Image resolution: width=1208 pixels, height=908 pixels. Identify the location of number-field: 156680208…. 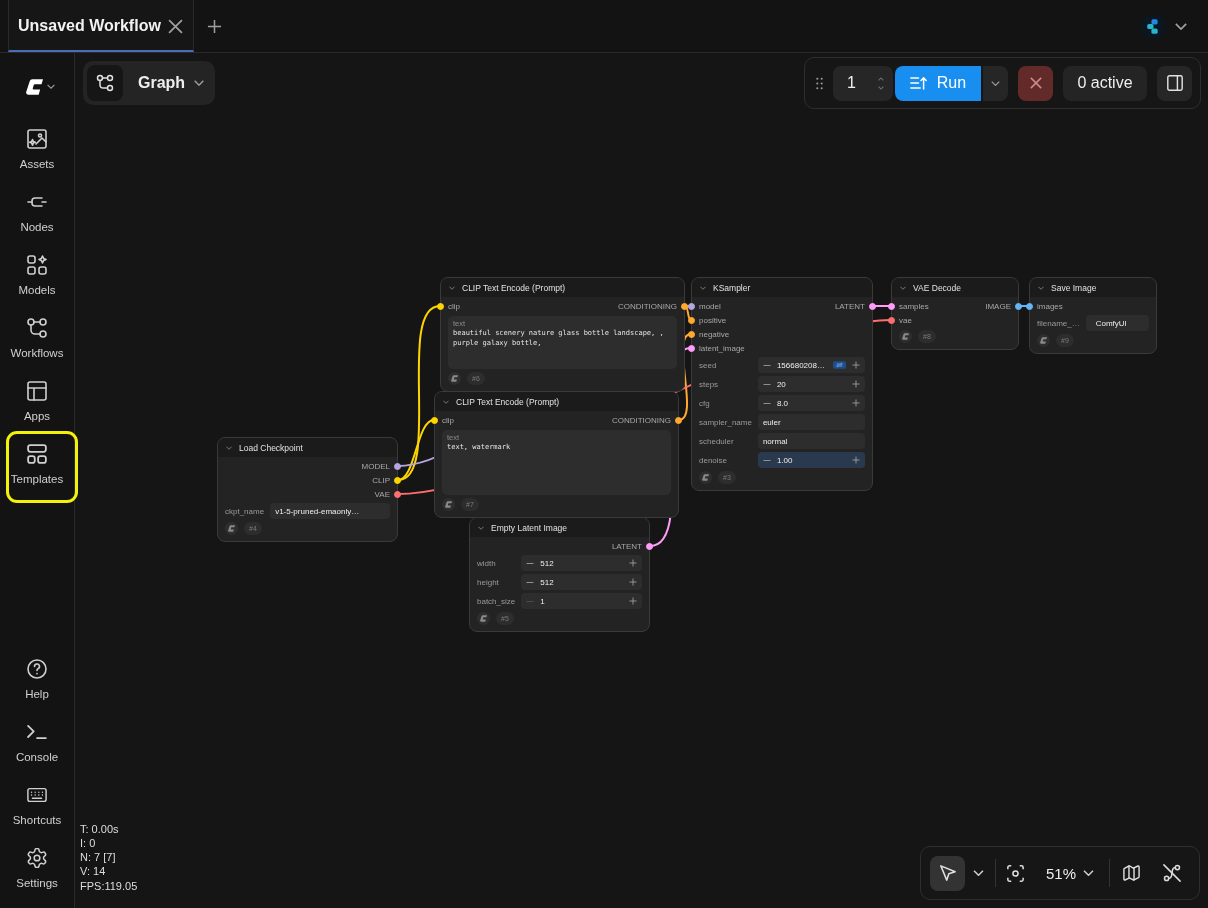
(811, 365).